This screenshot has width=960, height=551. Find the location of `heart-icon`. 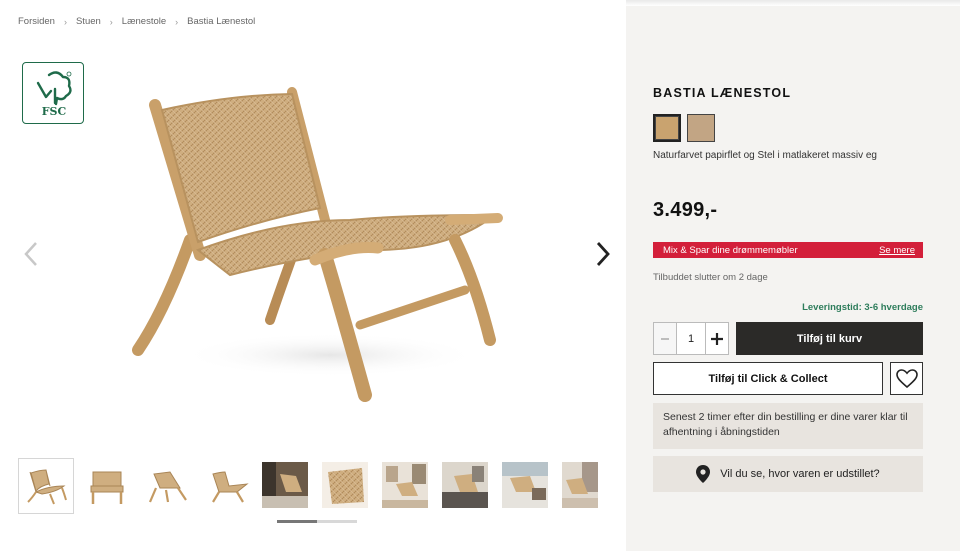

heart-icon is located at coordinates (906, 378).